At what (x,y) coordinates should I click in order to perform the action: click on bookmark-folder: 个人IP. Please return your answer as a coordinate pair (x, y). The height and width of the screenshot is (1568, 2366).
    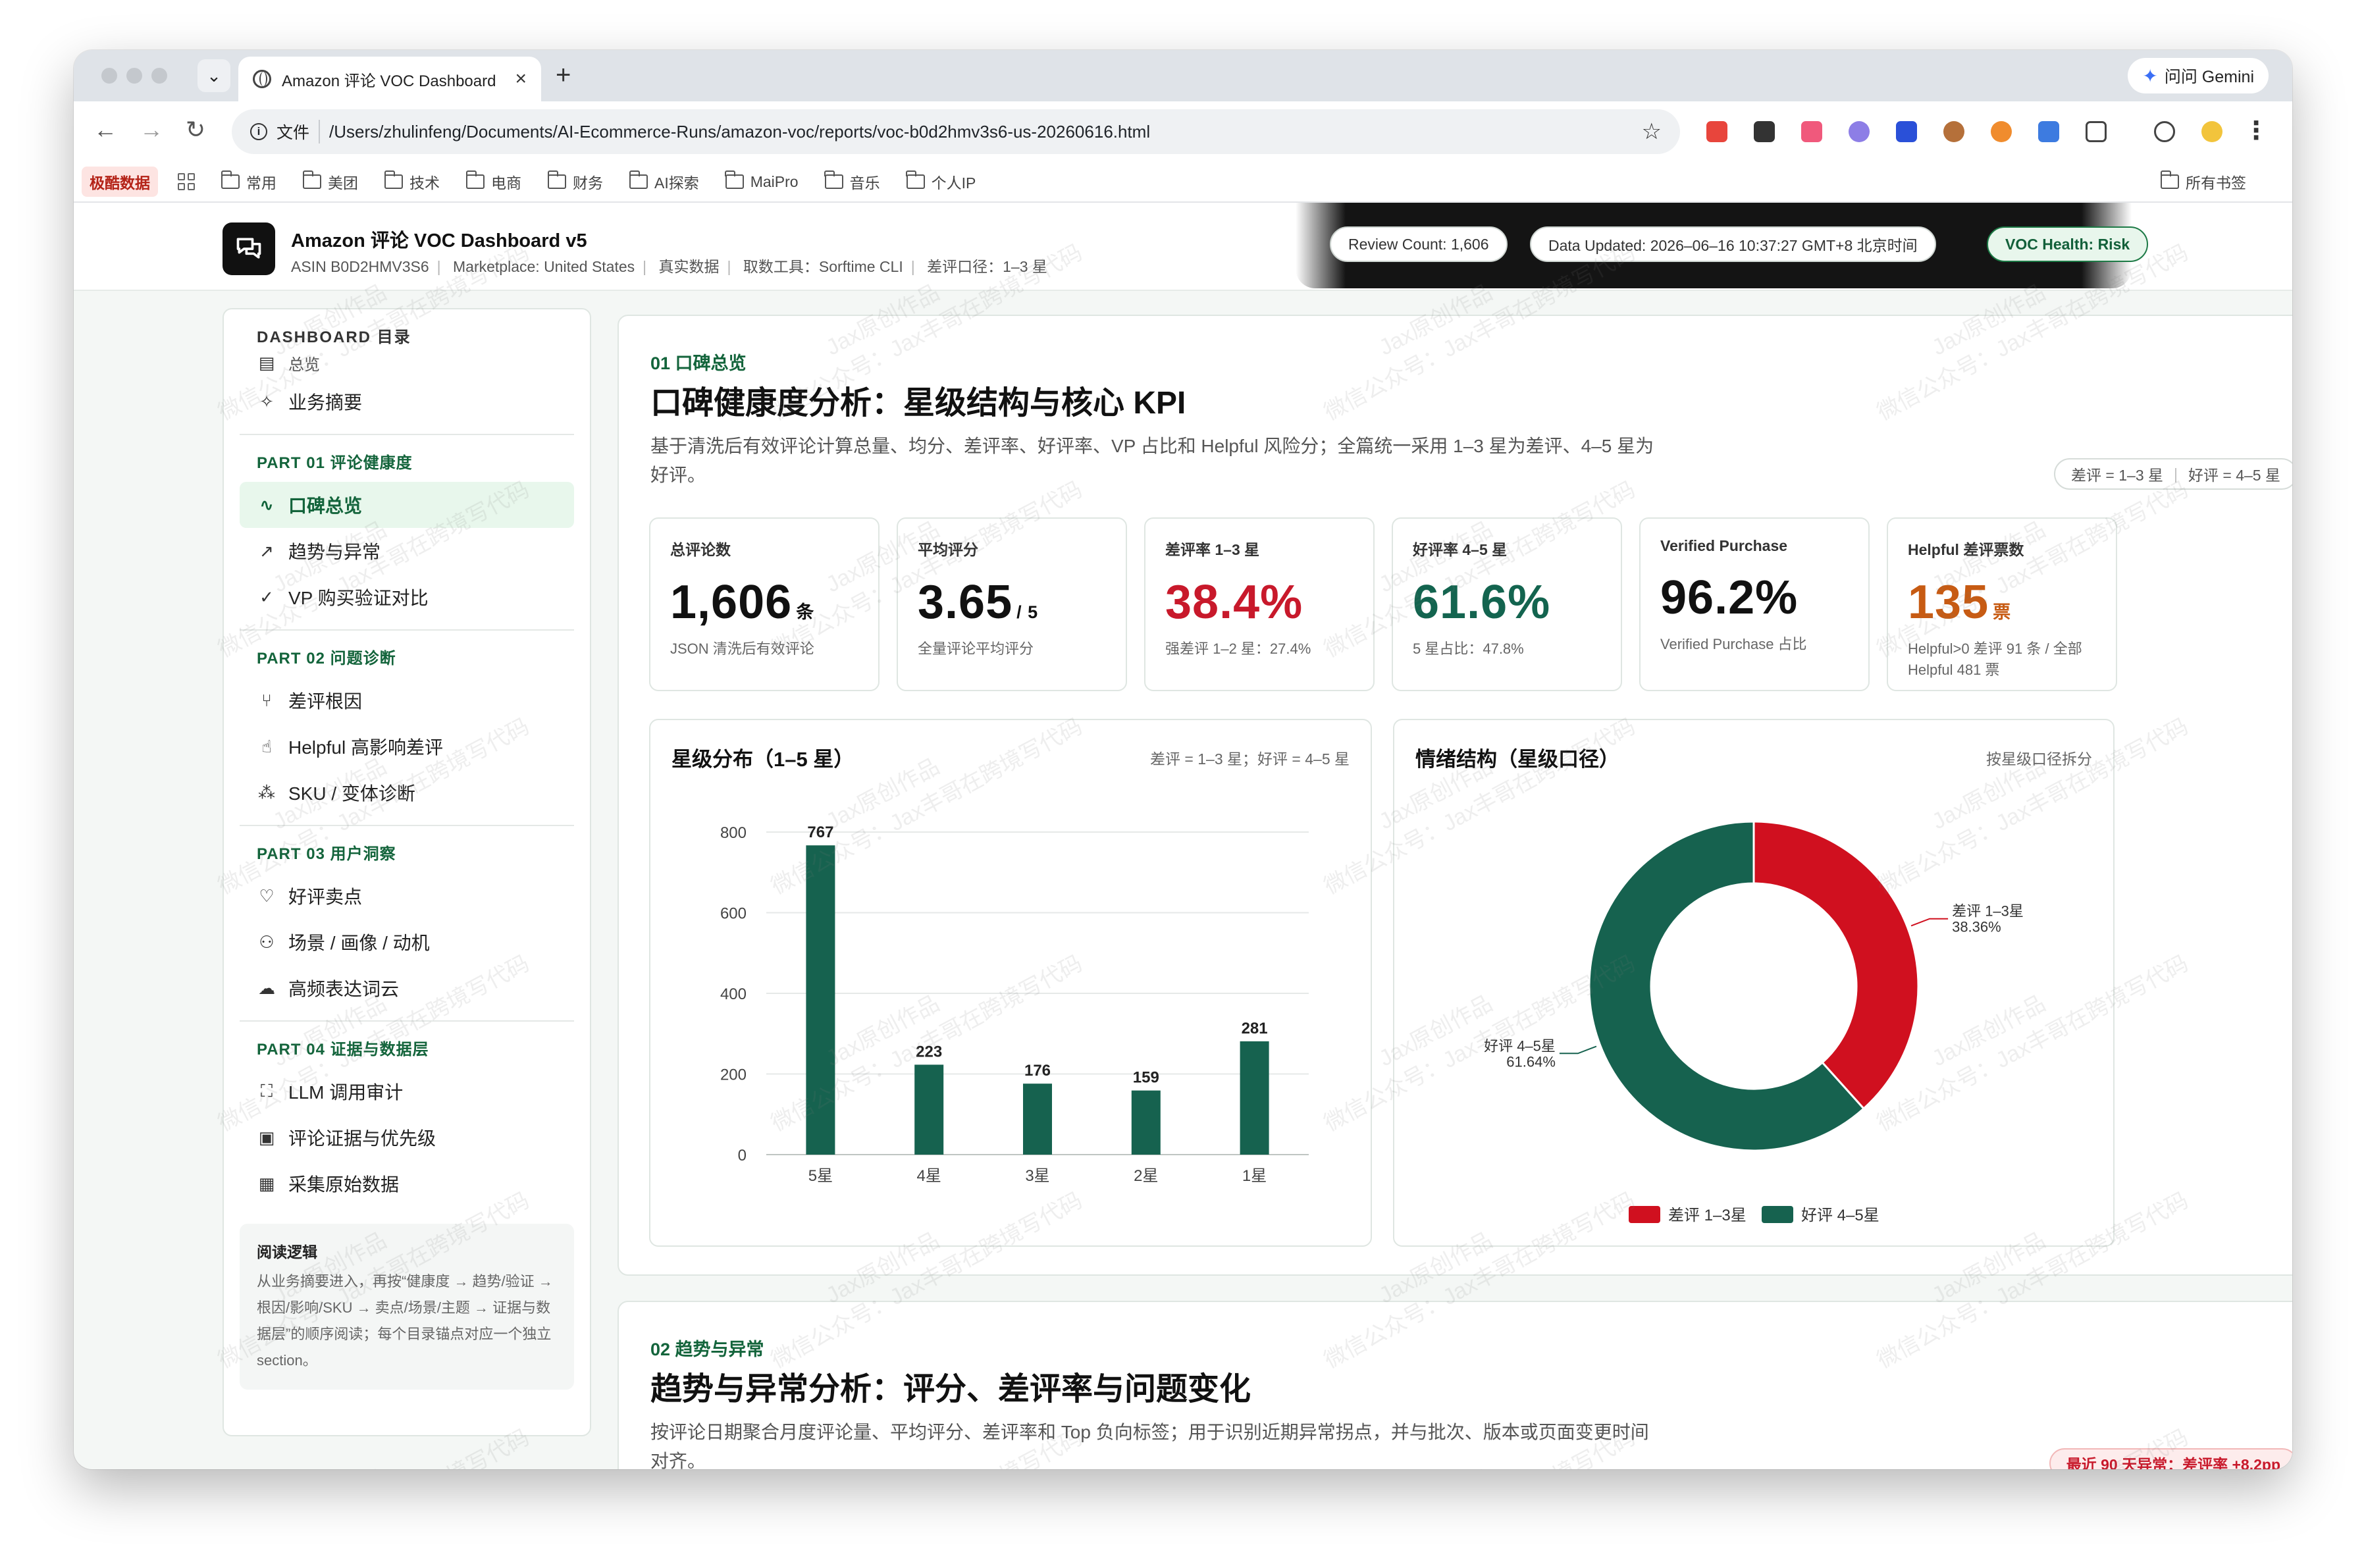
    Looking at the image, I should click on (941, 182).